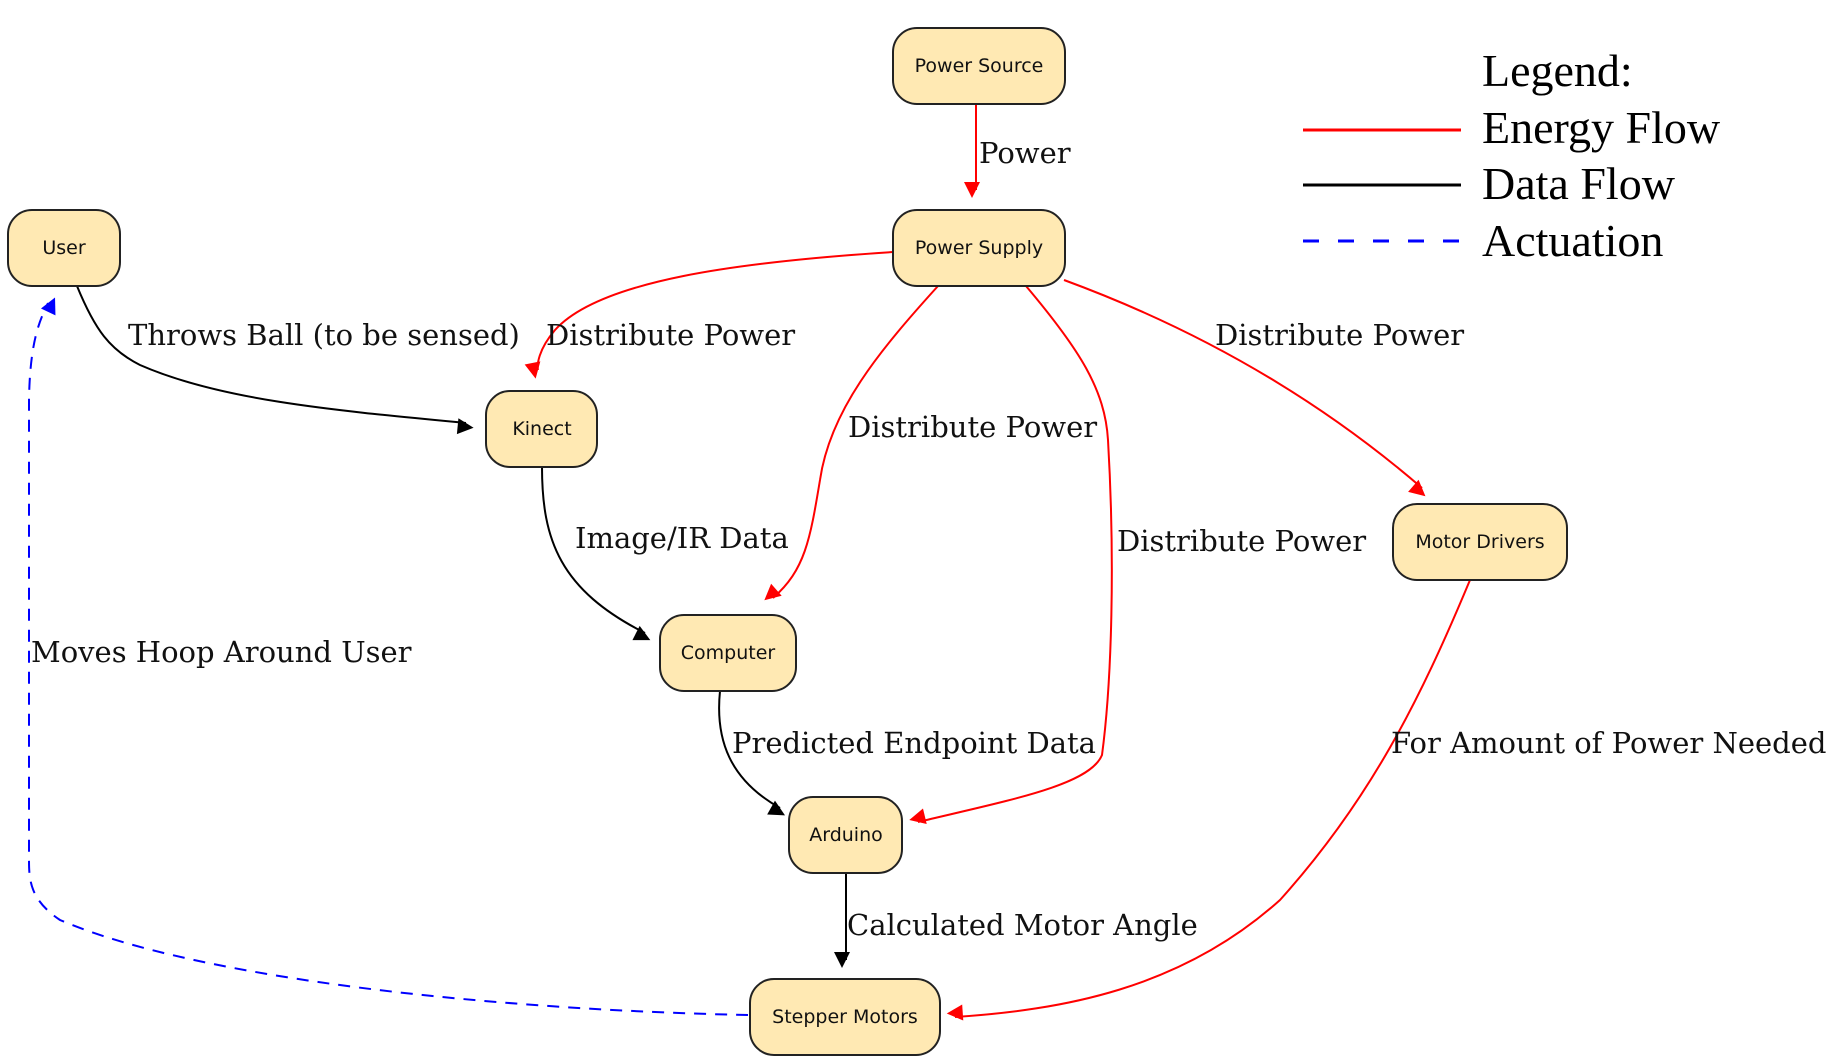 This screenshot has width=1836, height=1062. What do you see at coordinates (709, 315) in the screenshot?
I see `edge-power-supply-to-kinect` at bounding box center [709, 315].